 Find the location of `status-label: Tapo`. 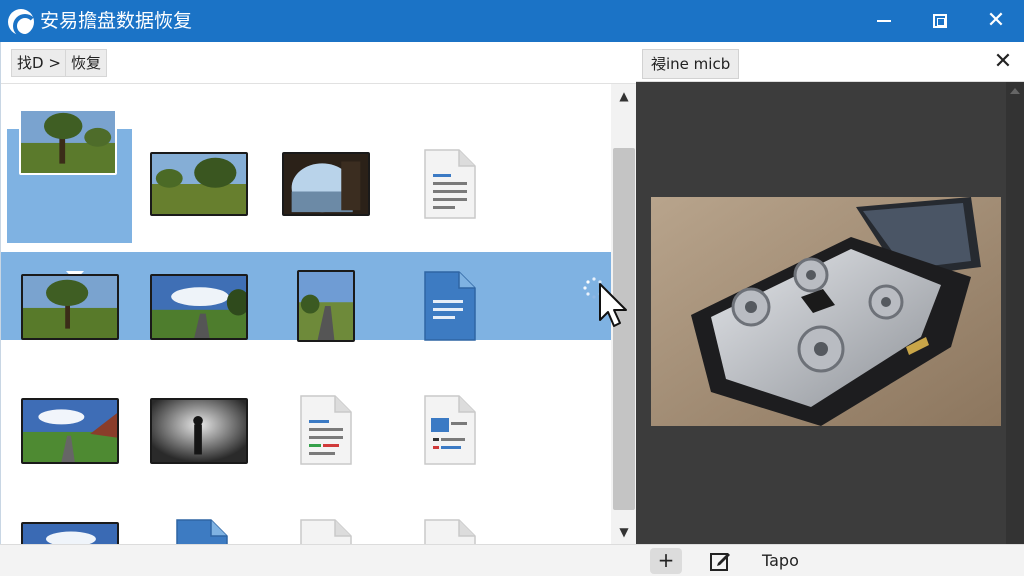

status-label: Tapo is located at coordinates (780, 560).